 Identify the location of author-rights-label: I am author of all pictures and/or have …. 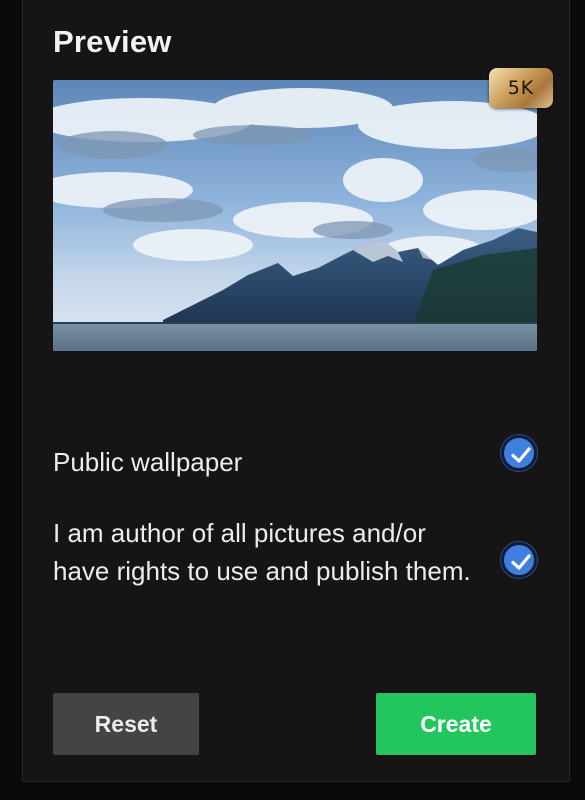
(262, 552).